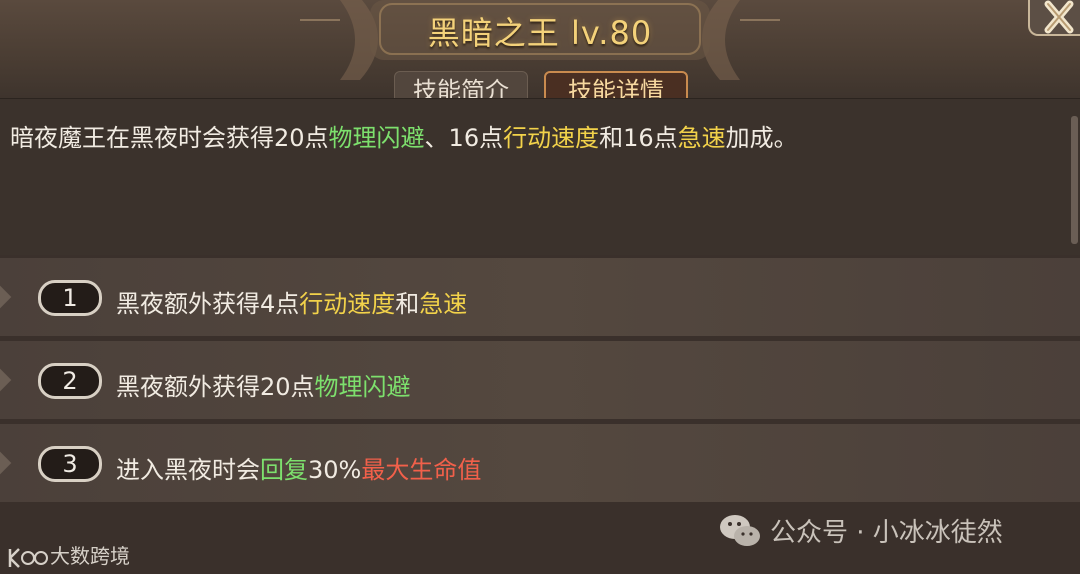 This screenshot has height=574, width=1080. Describe the element at coordinates (540, 297) in the screenshot. I see `detail-row-1: 1 黑夜额外获得4点行动速度和急速` at that location.